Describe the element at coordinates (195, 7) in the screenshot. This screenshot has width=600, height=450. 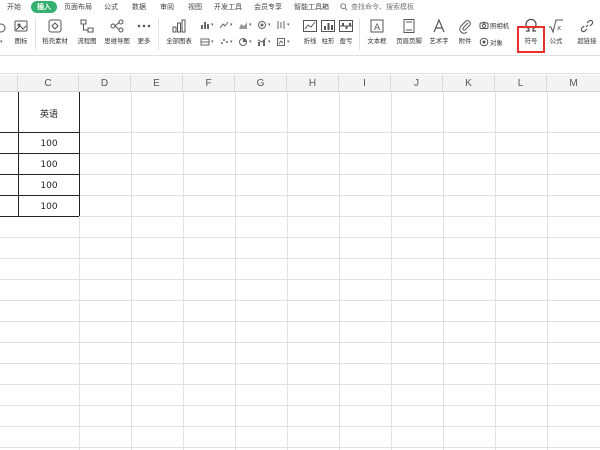
I see `tab-view: 视图` at that location.